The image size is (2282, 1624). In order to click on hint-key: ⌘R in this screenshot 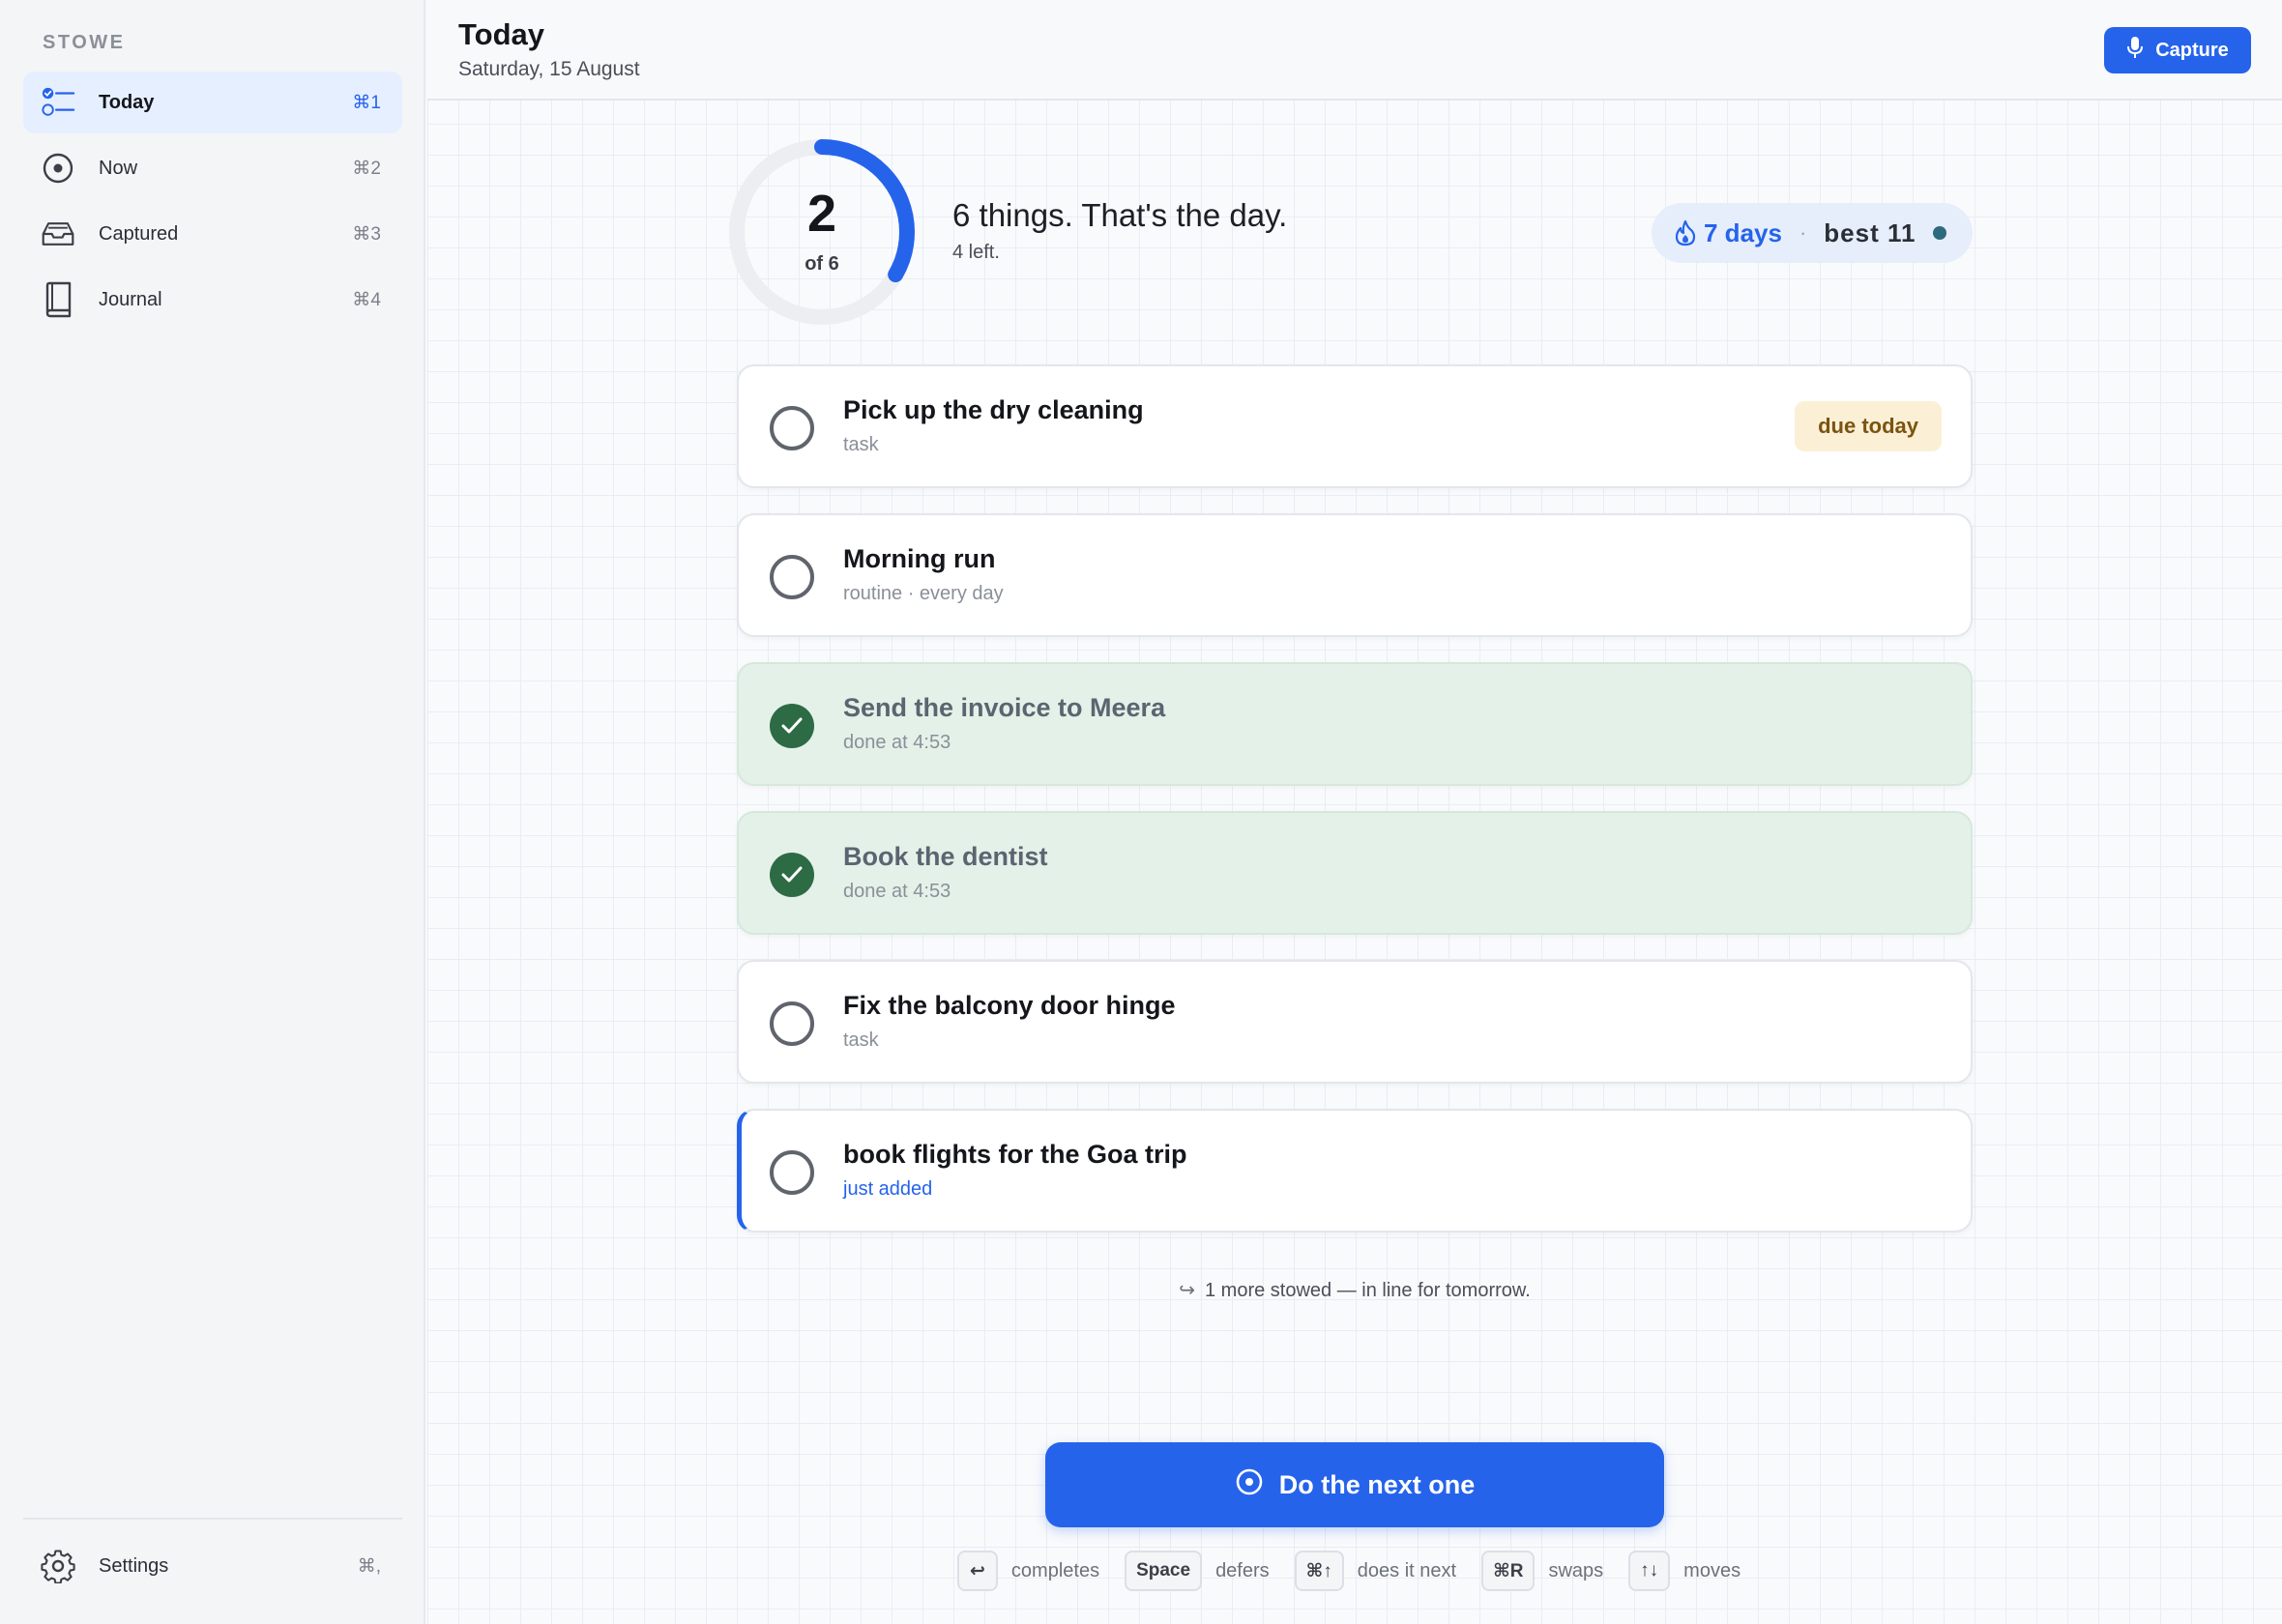, I will do `click(1508, 1571)`.